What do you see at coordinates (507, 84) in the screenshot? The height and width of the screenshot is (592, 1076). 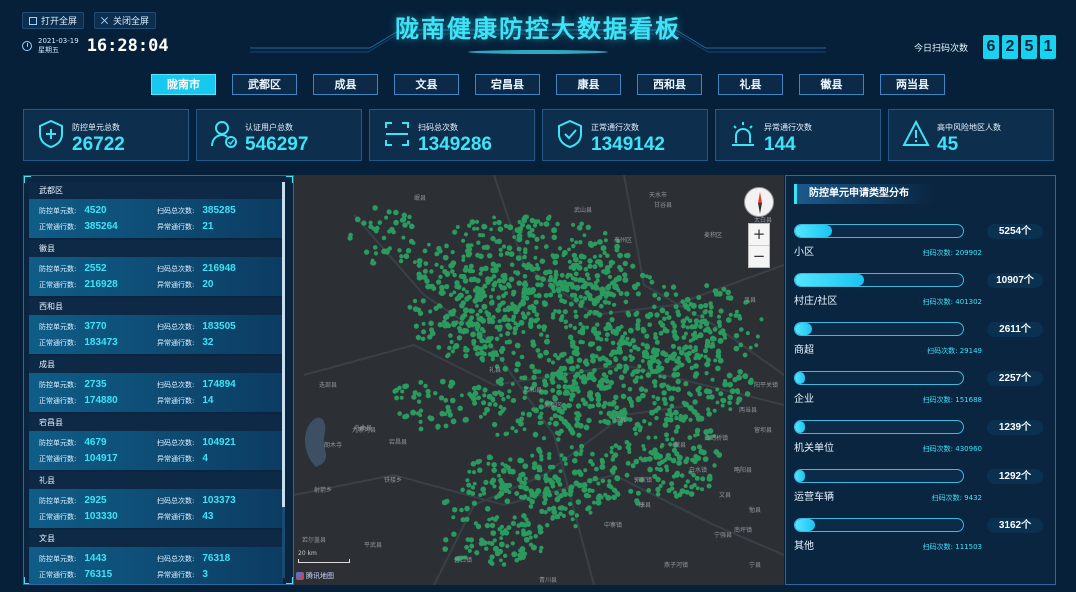 I see `tab-dangchang: 宕昌县` at bounding box center [507, 84].